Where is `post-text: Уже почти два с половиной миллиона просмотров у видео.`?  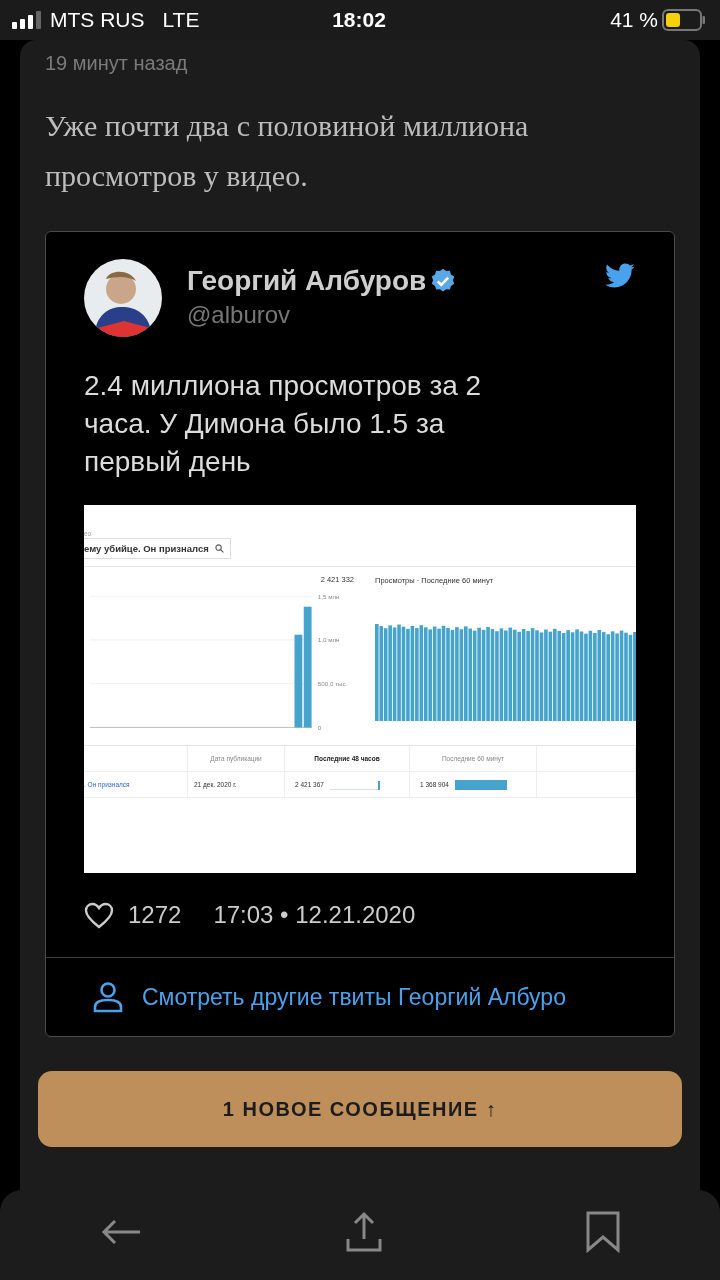
post-text: Уже почти два с половиной миллиона просмотров у видео. is located at coordinates (287, 151).